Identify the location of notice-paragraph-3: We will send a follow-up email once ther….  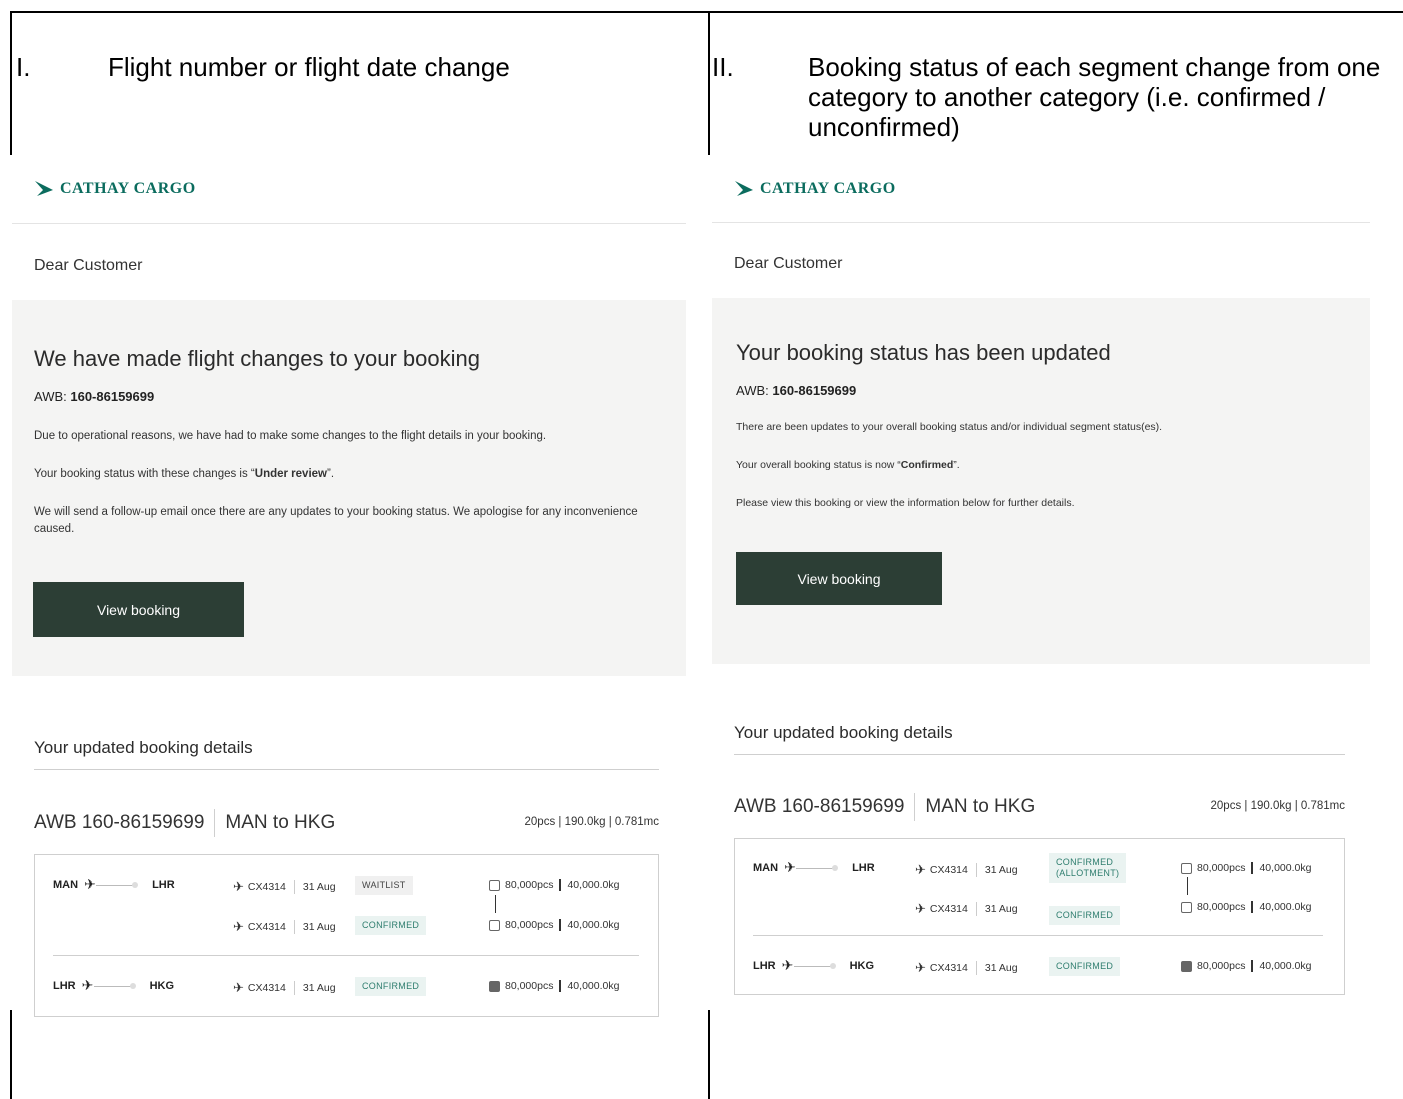
(336, 520).